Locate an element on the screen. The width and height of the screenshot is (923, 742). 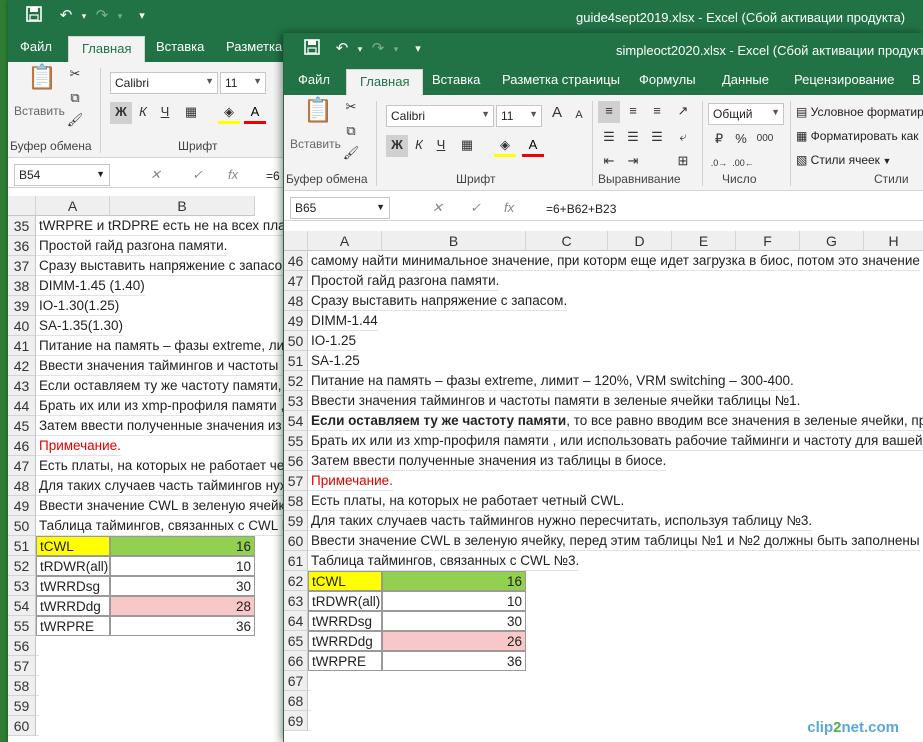
table-cell: 26 is located at coordinates (454, 641).